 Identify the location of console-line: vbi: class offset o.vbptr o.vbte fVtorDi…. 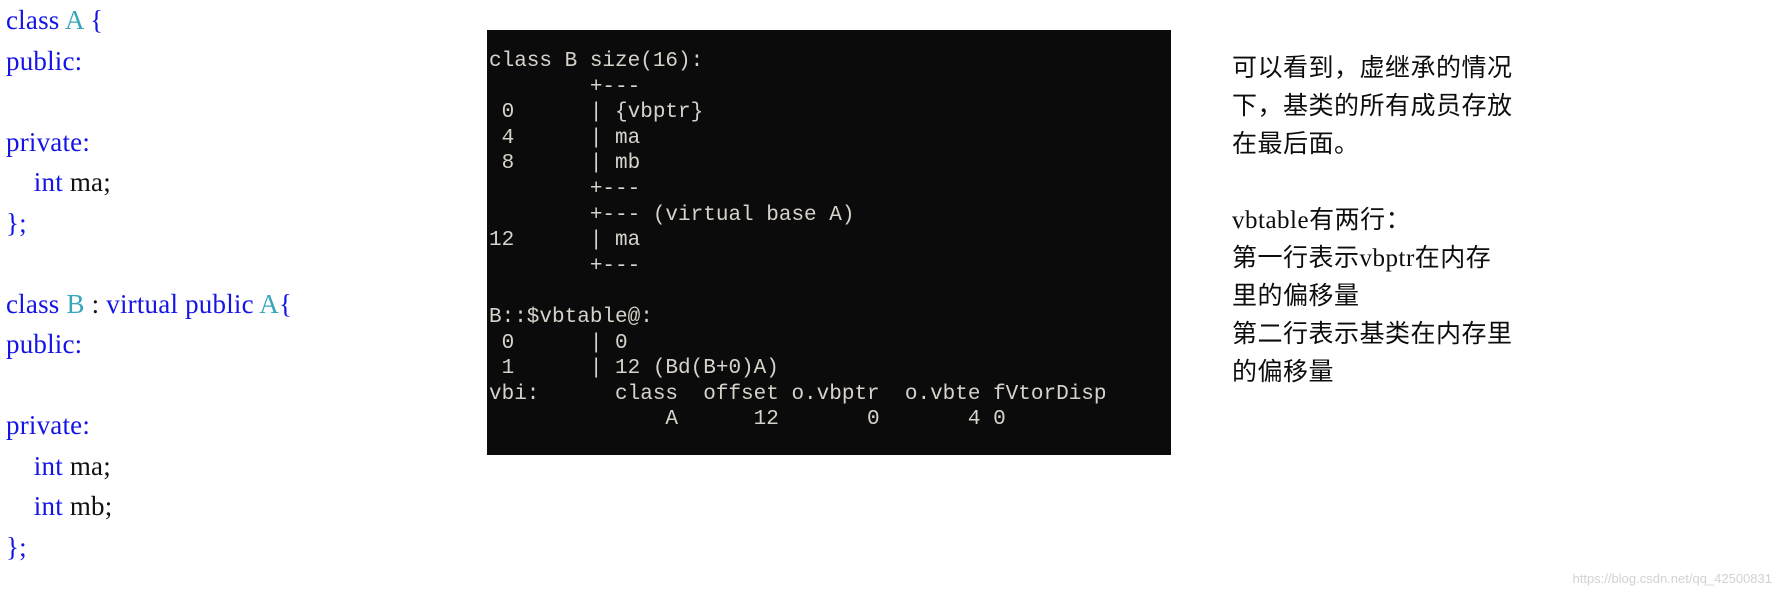
(798, 394).